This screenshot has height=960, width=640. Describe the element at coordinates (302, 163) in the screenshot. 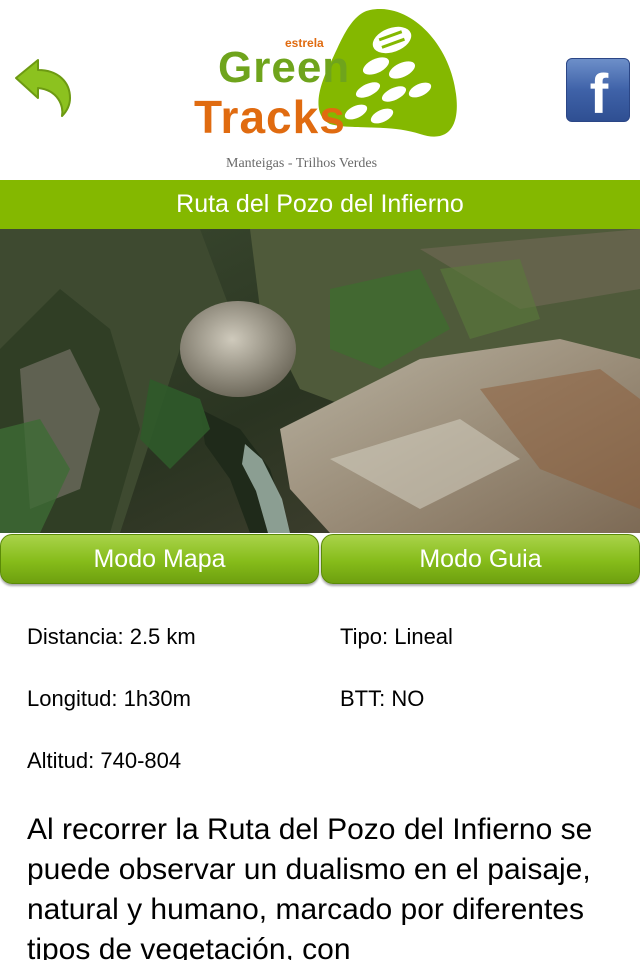

I see `logo-subtitle: Manteigas - Trilhos Verdes` at that location.